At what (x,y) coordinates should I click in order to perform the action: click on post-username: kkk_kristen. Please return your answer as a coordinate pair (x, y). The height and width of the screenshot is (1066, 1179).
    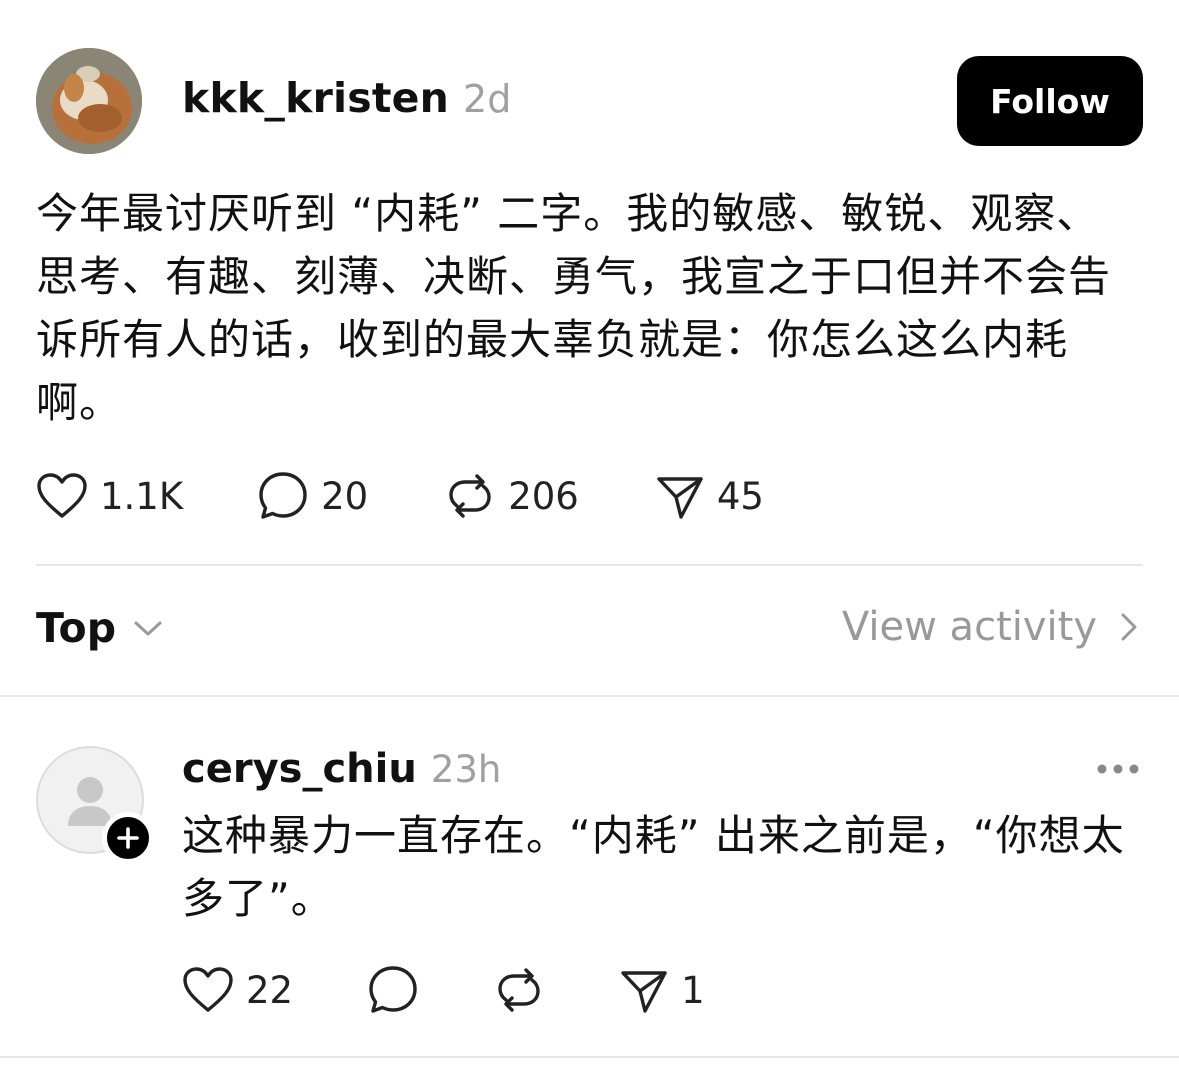
    Looking at the image, I should click on (315, 98).